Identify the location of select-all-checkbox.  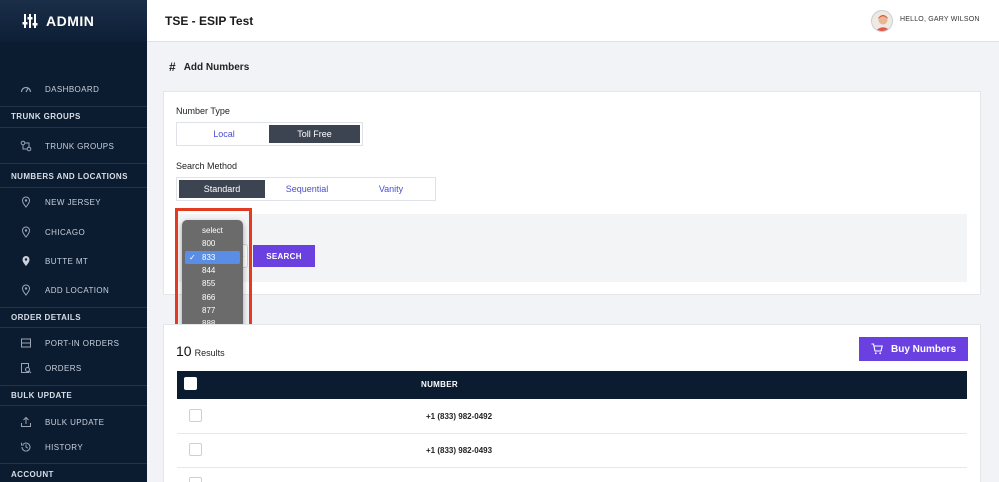
(190, 383).